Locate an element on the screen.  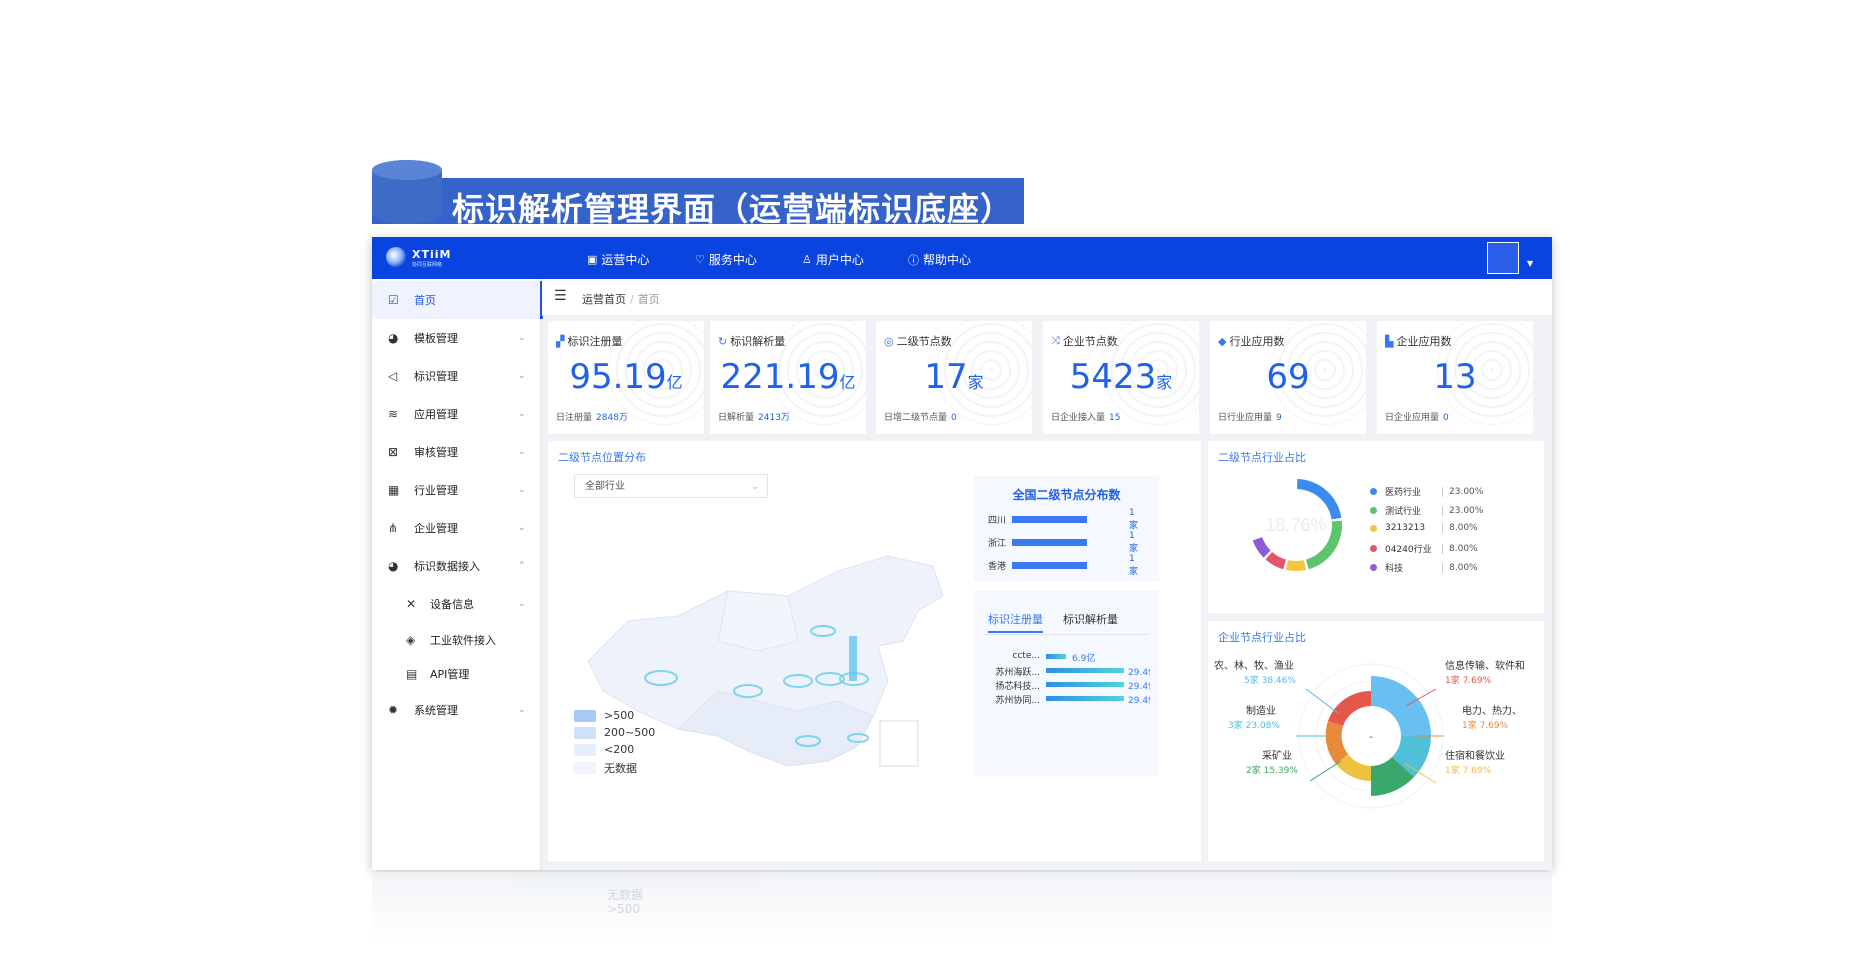
nav-label: 帮助中心 is located at coordinates (947, 260).